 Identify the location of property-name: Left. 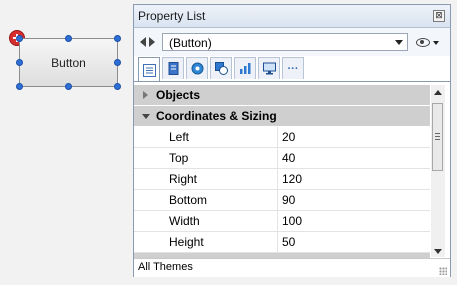
(206, 137).